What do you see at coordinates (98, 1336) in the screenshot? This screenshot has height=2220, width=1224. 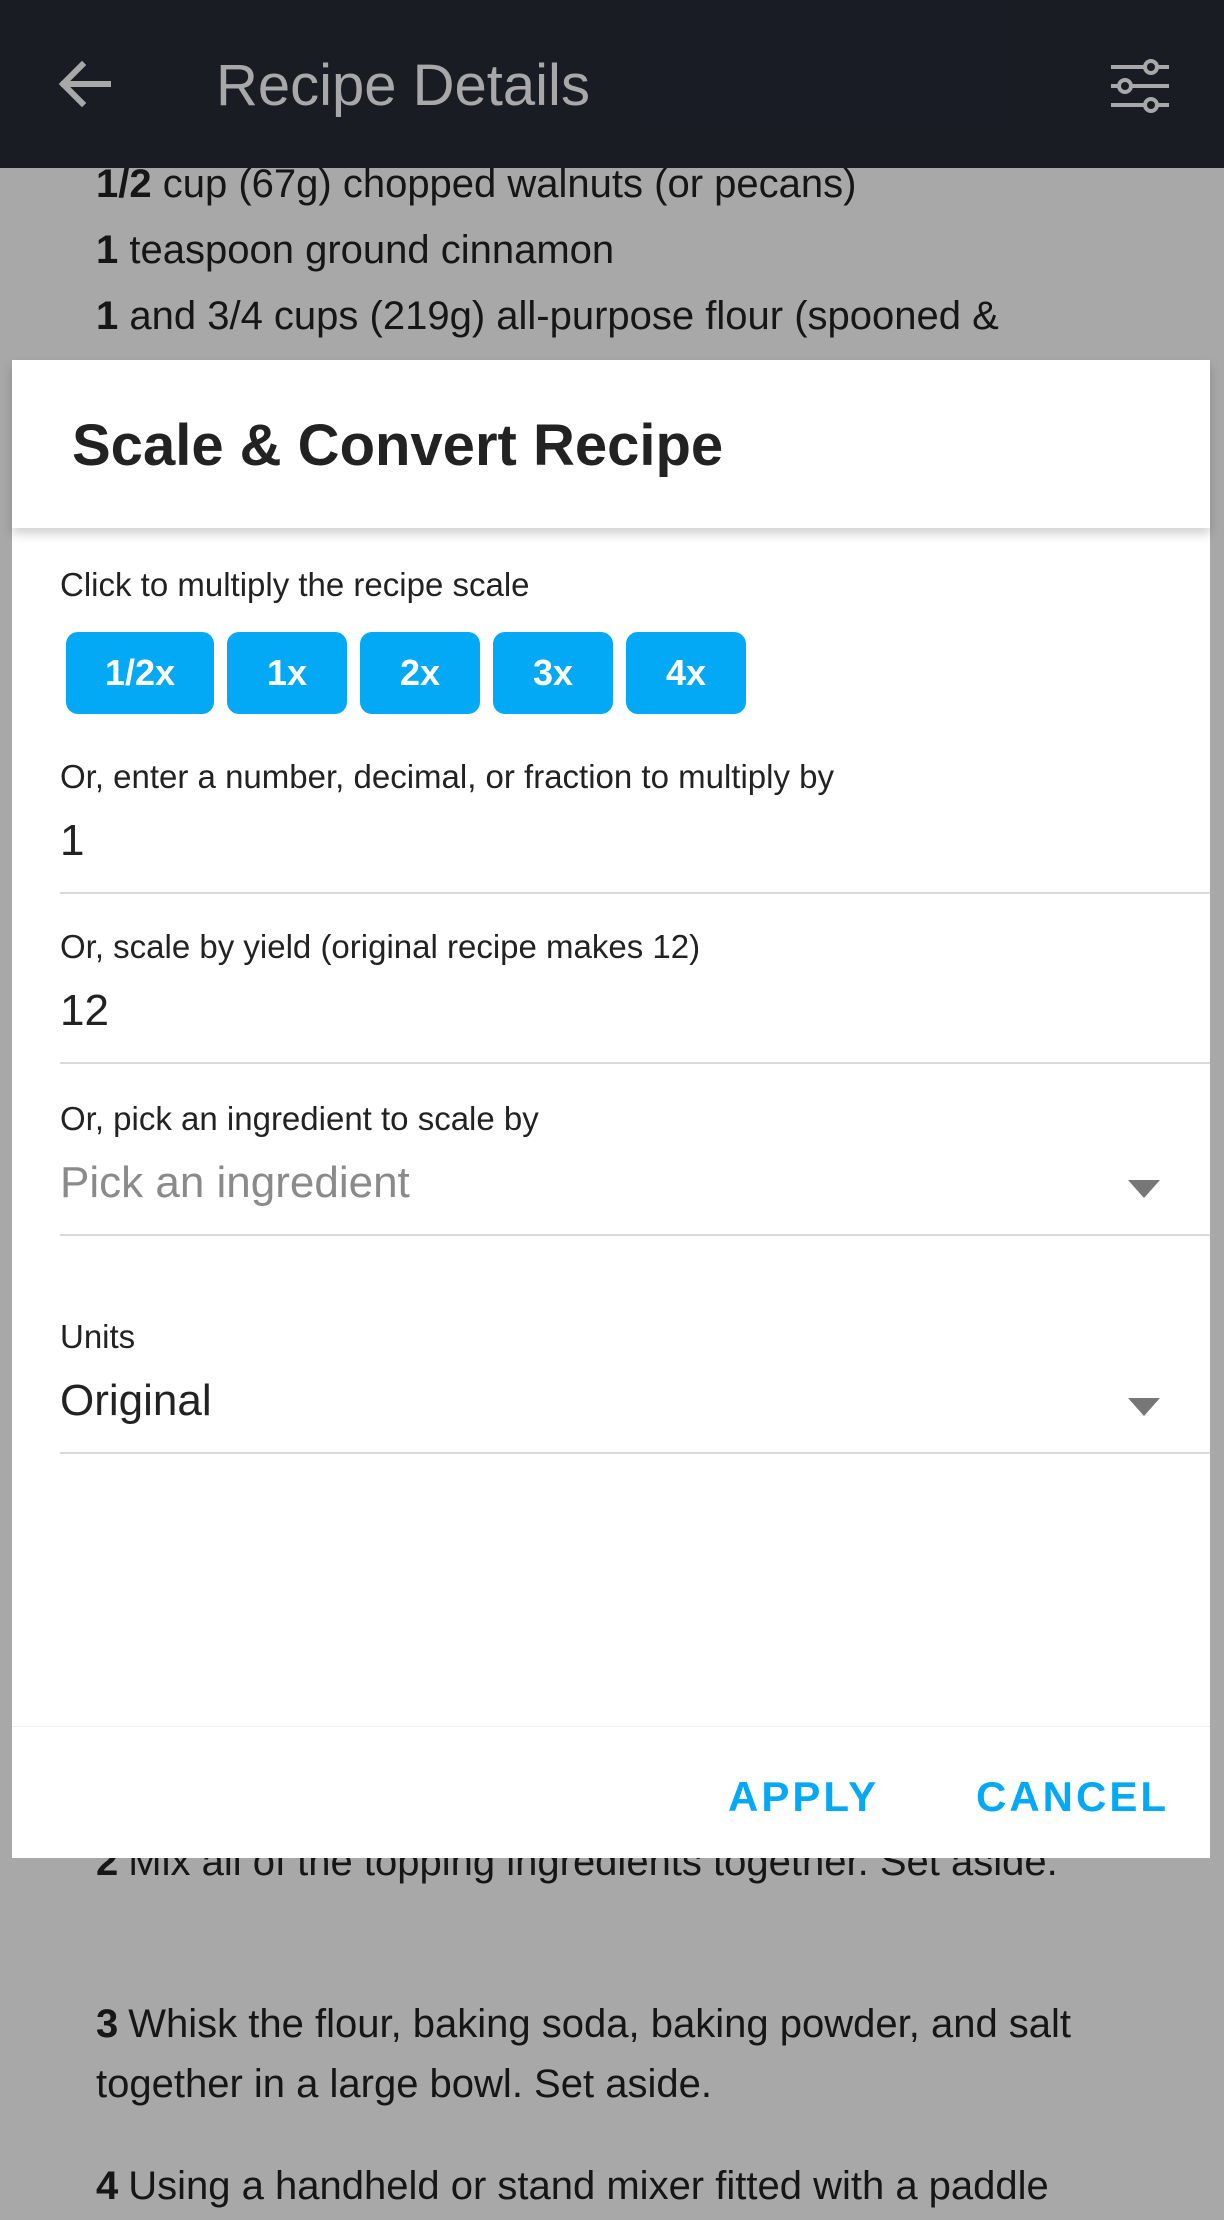 I see `units-label: Units` at bounding box center [98, 1336].